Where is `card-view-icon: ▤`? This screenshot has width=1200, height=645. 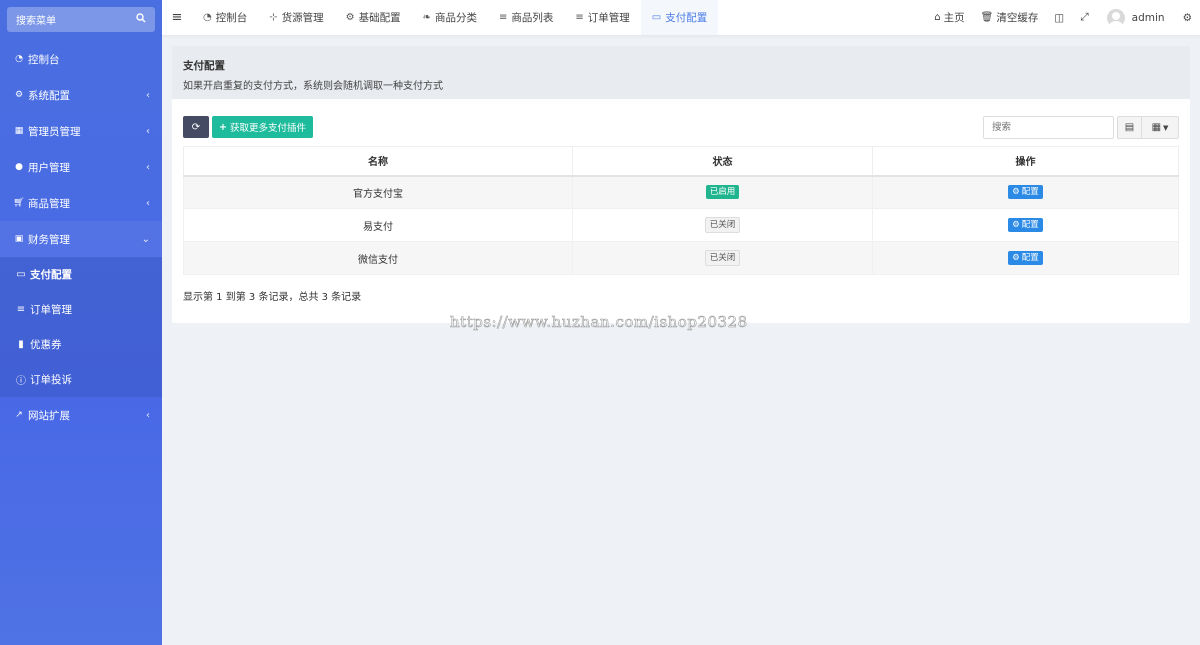 card-view-icon: ▤ is located at coordinates (1129, 127).